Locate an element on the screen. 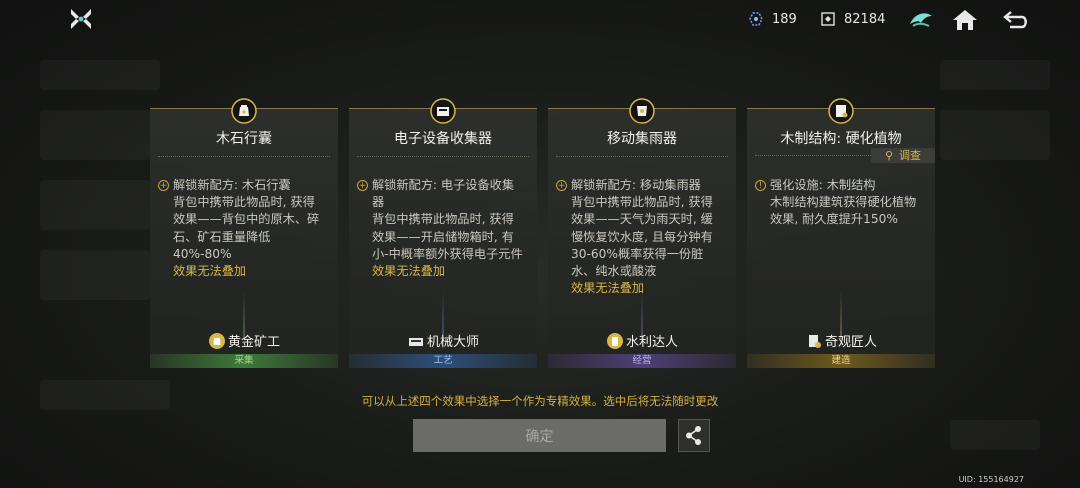 This screenshot has height=488, width=1080. water-expert-icon is located at coordinates (614, 340).